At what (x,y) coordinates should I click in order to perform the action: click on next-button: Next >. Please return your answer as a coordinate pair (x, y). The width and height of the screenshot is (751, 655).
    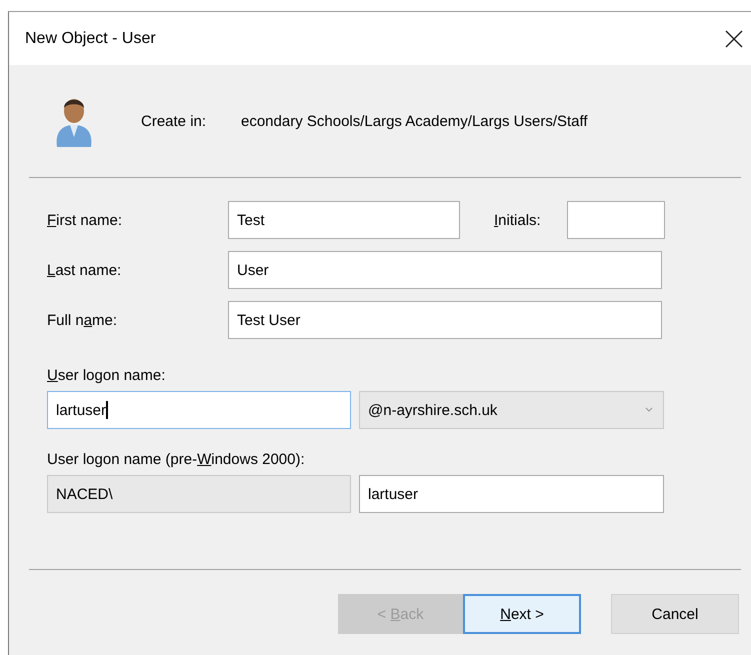
    Looking at the image, I should click on (522, 614).